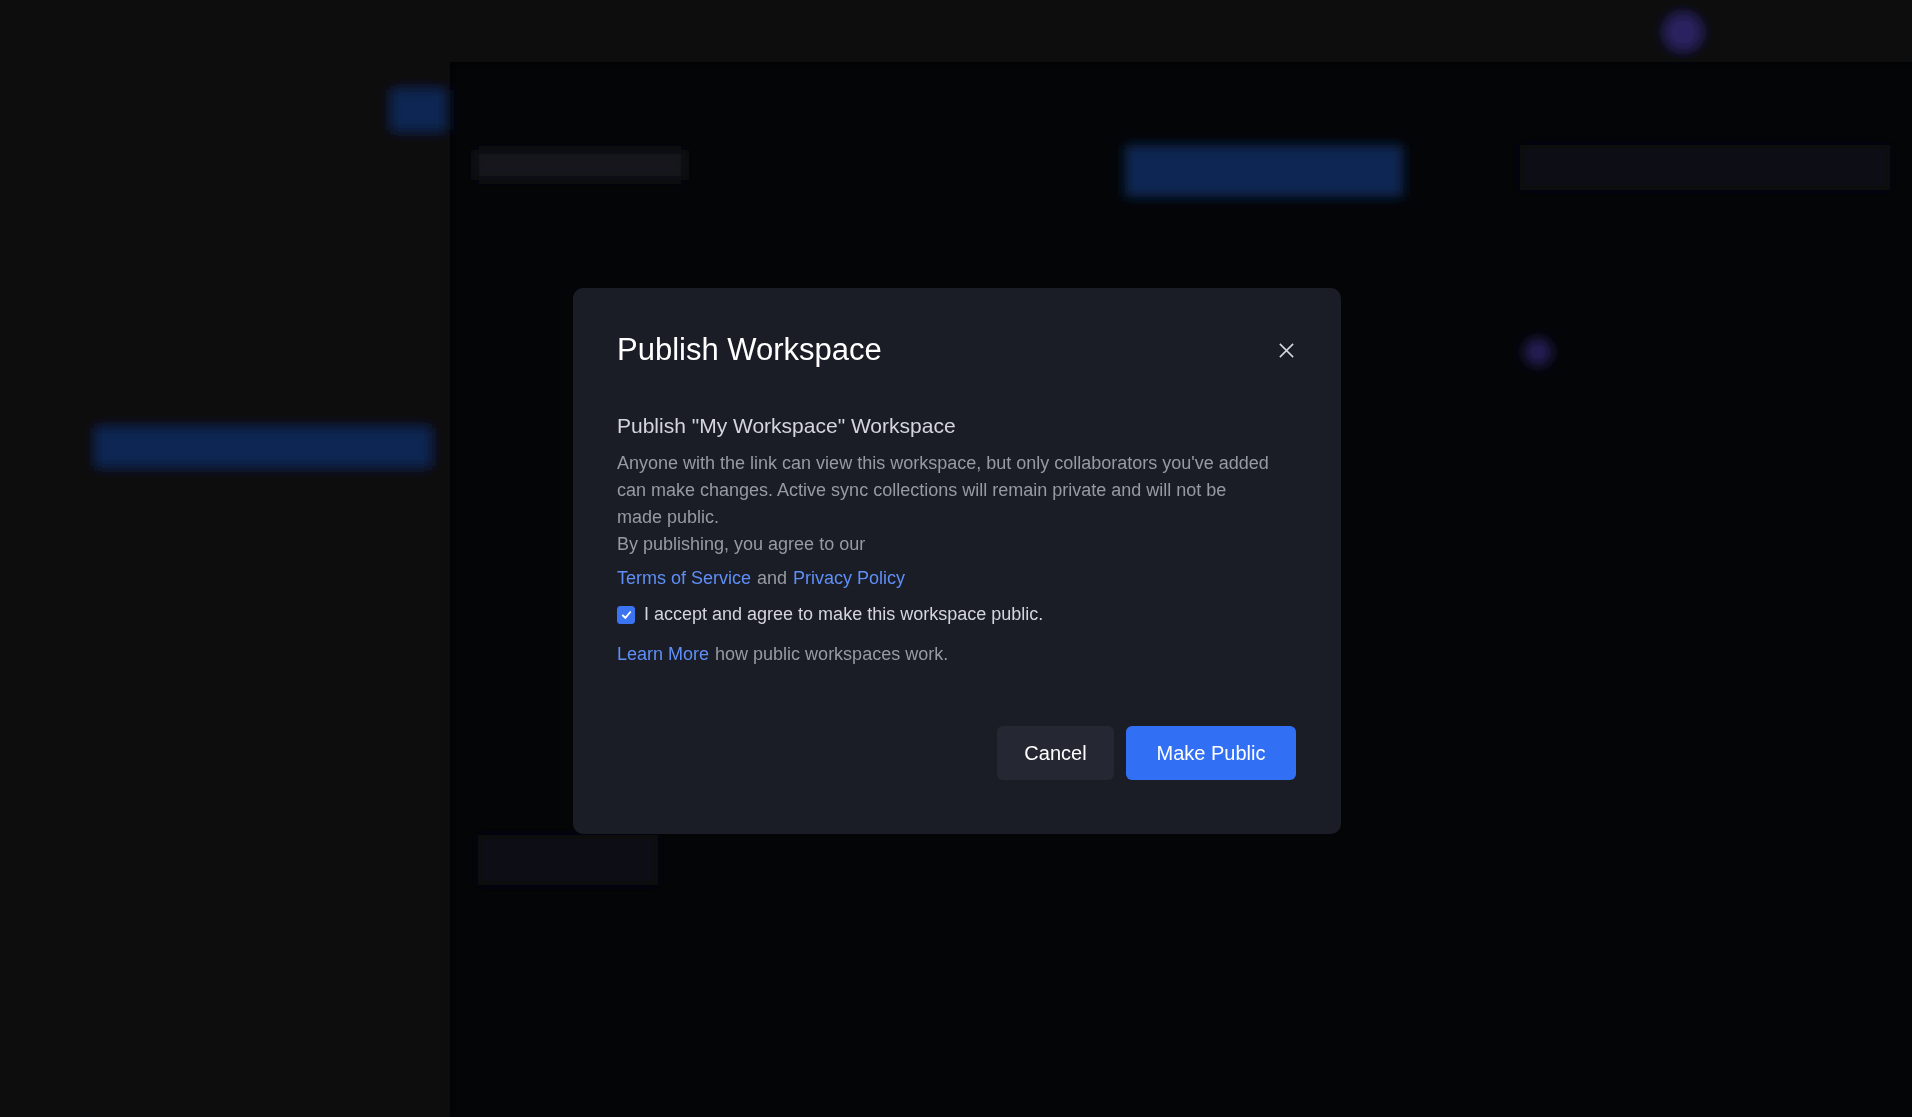 The height and width of the screenshot is (1117, 1912). What do you see at coordinates (742, 544) in the screenshot?
I see `description-text: By publishing, you agree to our` at bounding box center [742, 544].